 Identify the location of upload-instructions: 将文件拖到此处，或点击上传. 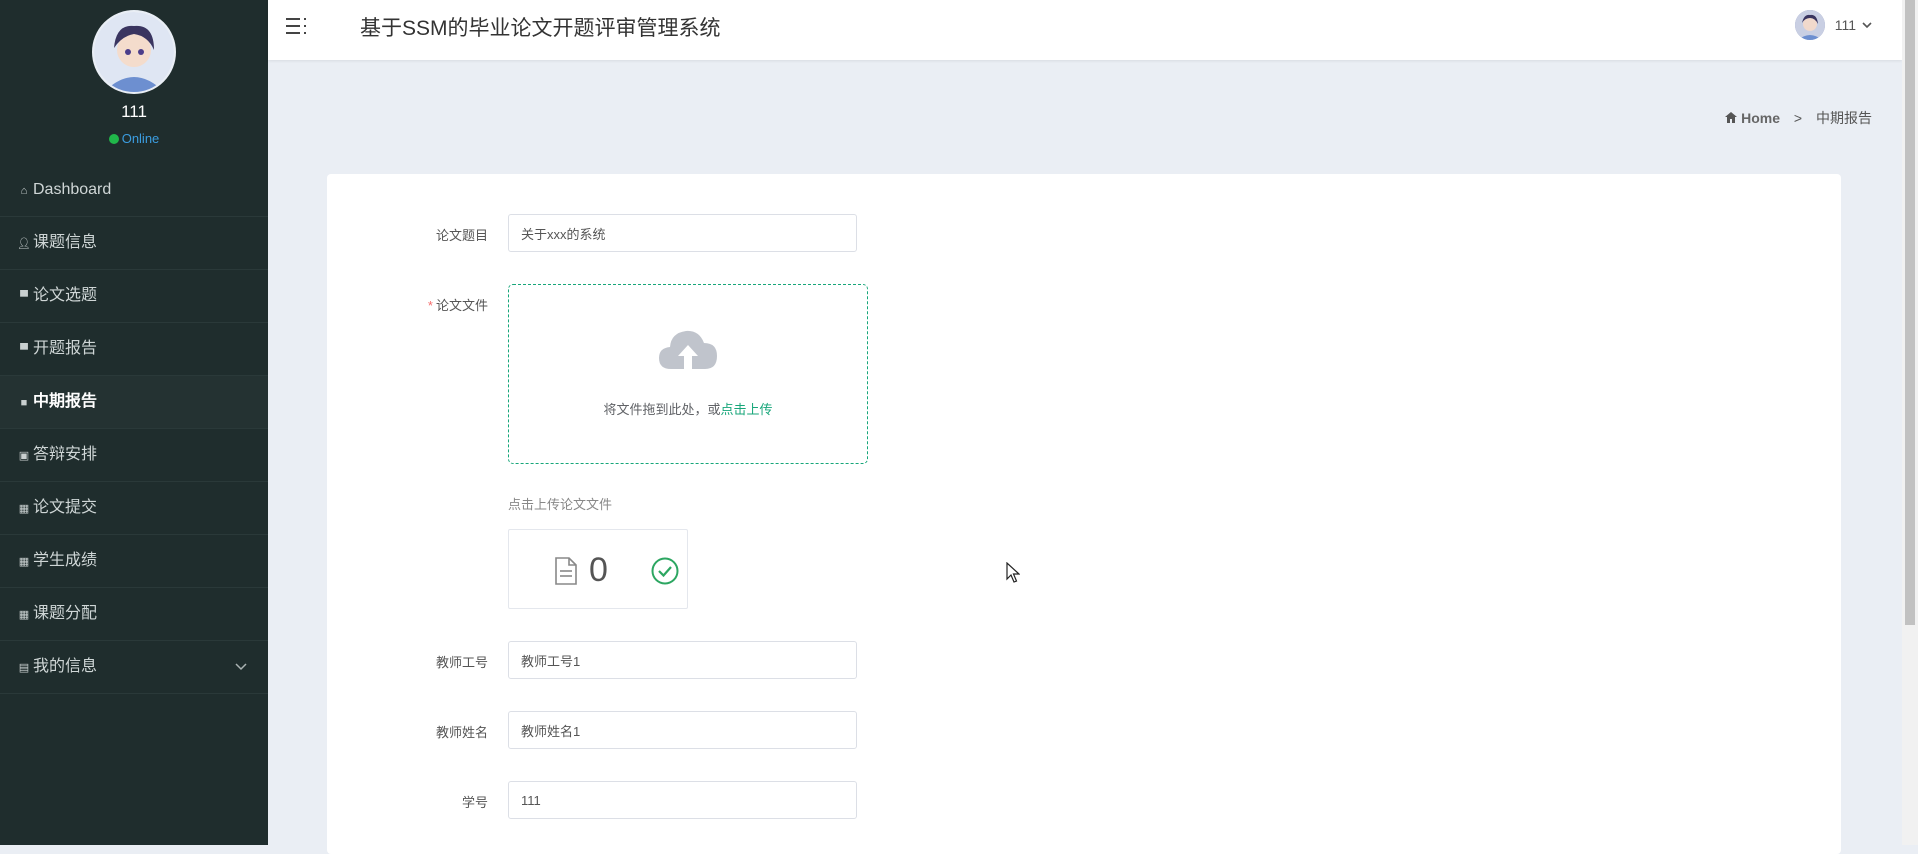
(688, 408).